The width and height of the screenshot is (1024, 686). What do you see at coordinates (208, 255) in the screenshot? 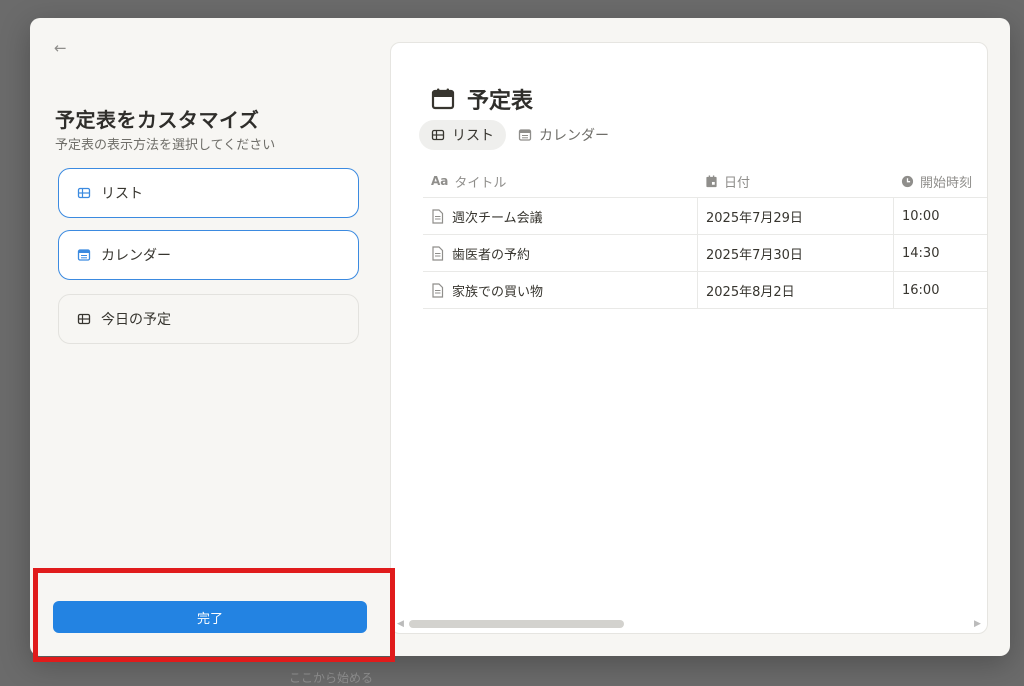
I see `option-calendar: カレンダー` at bounding box center [208, 255].